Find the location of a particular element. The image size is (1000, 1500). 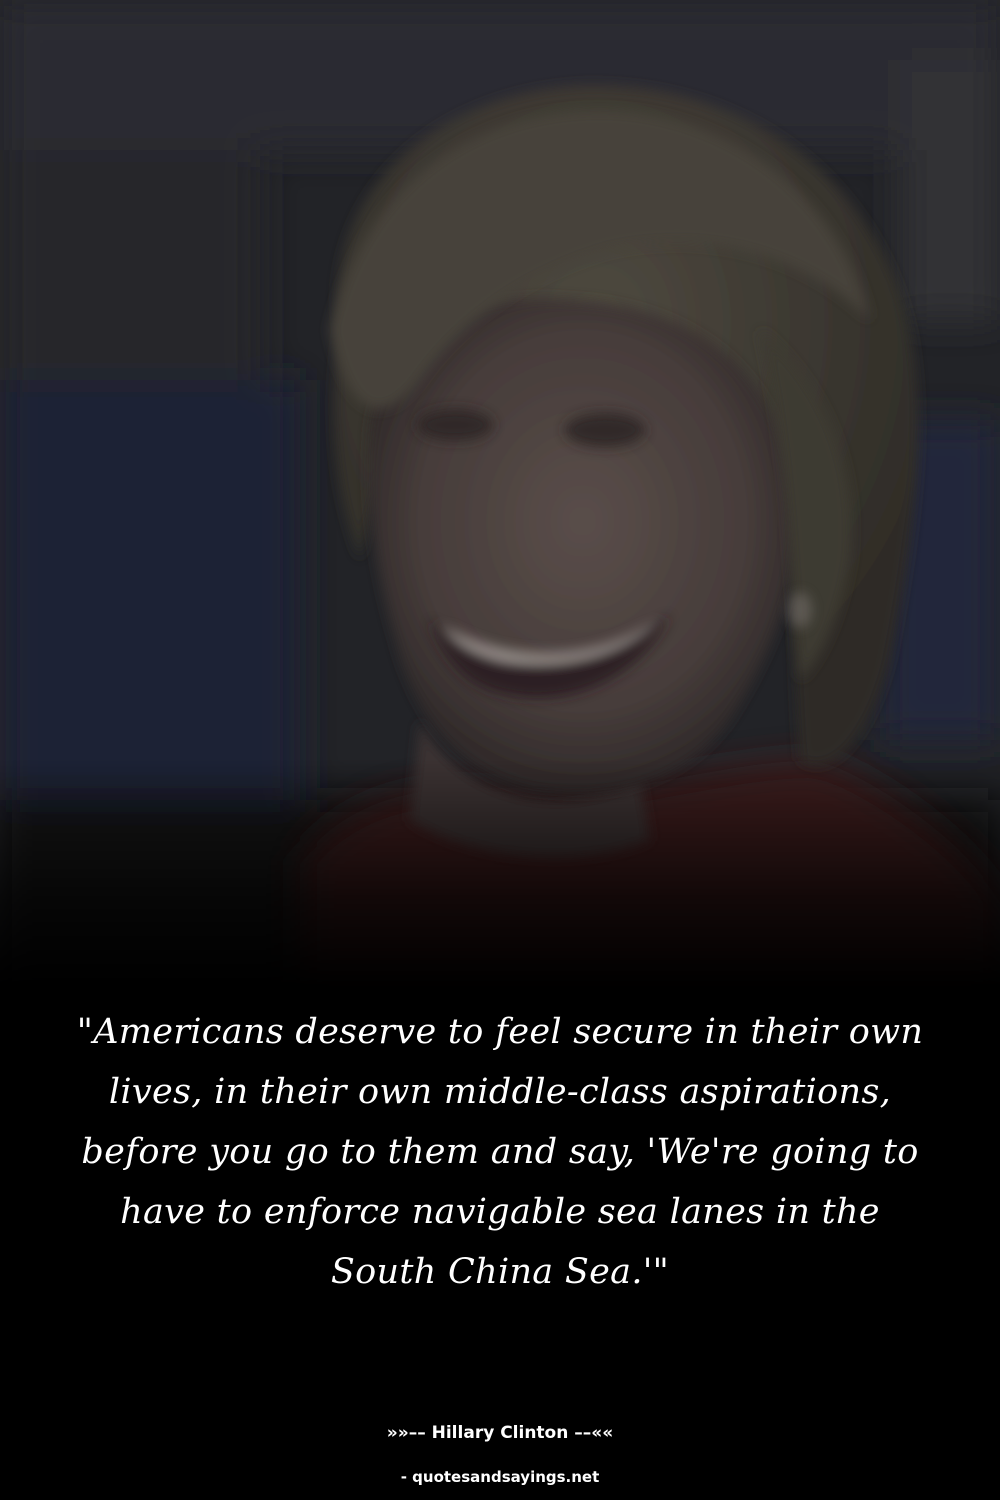

author-attribution: »»–– Hillary Clinton ––«« is located at coordinates (500, 1433).